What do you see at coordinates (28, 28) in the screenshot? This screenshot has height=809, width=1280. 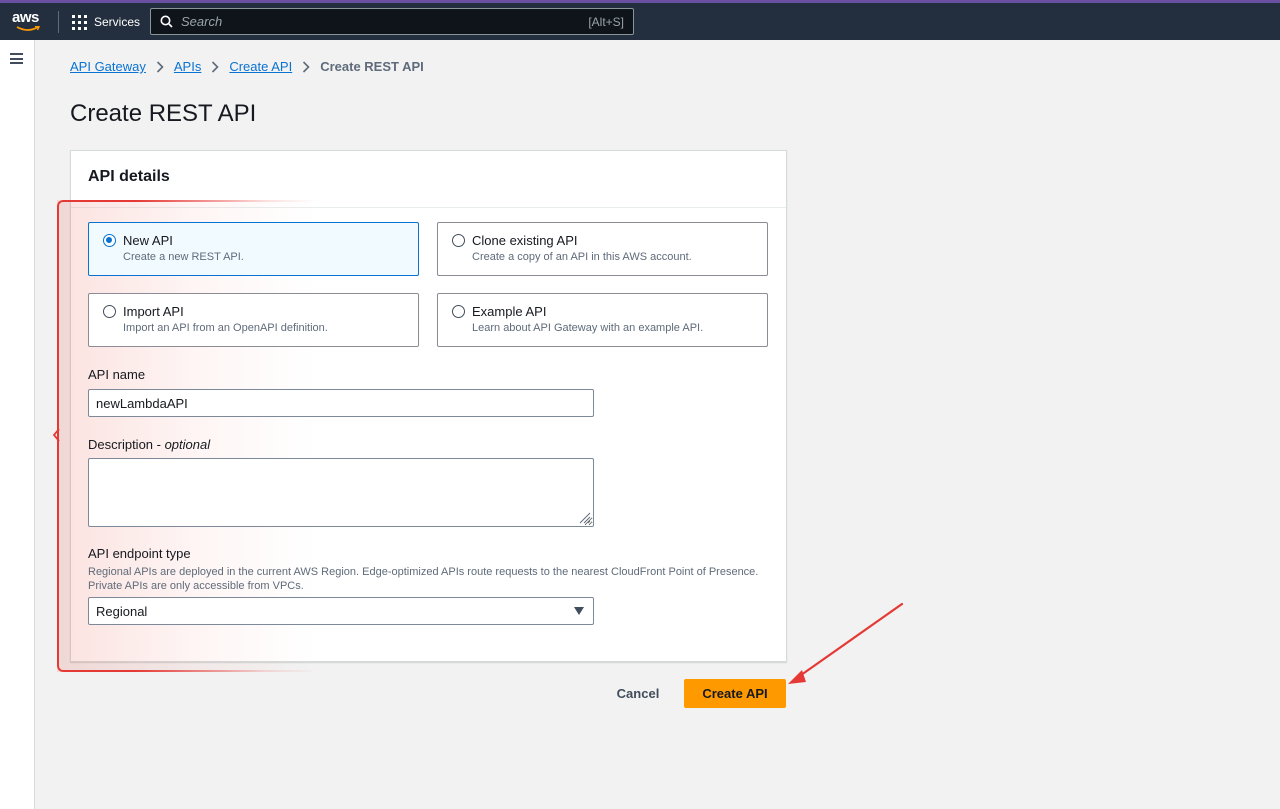 I see `aws-smile-icon` at bounding box center [28, 28].